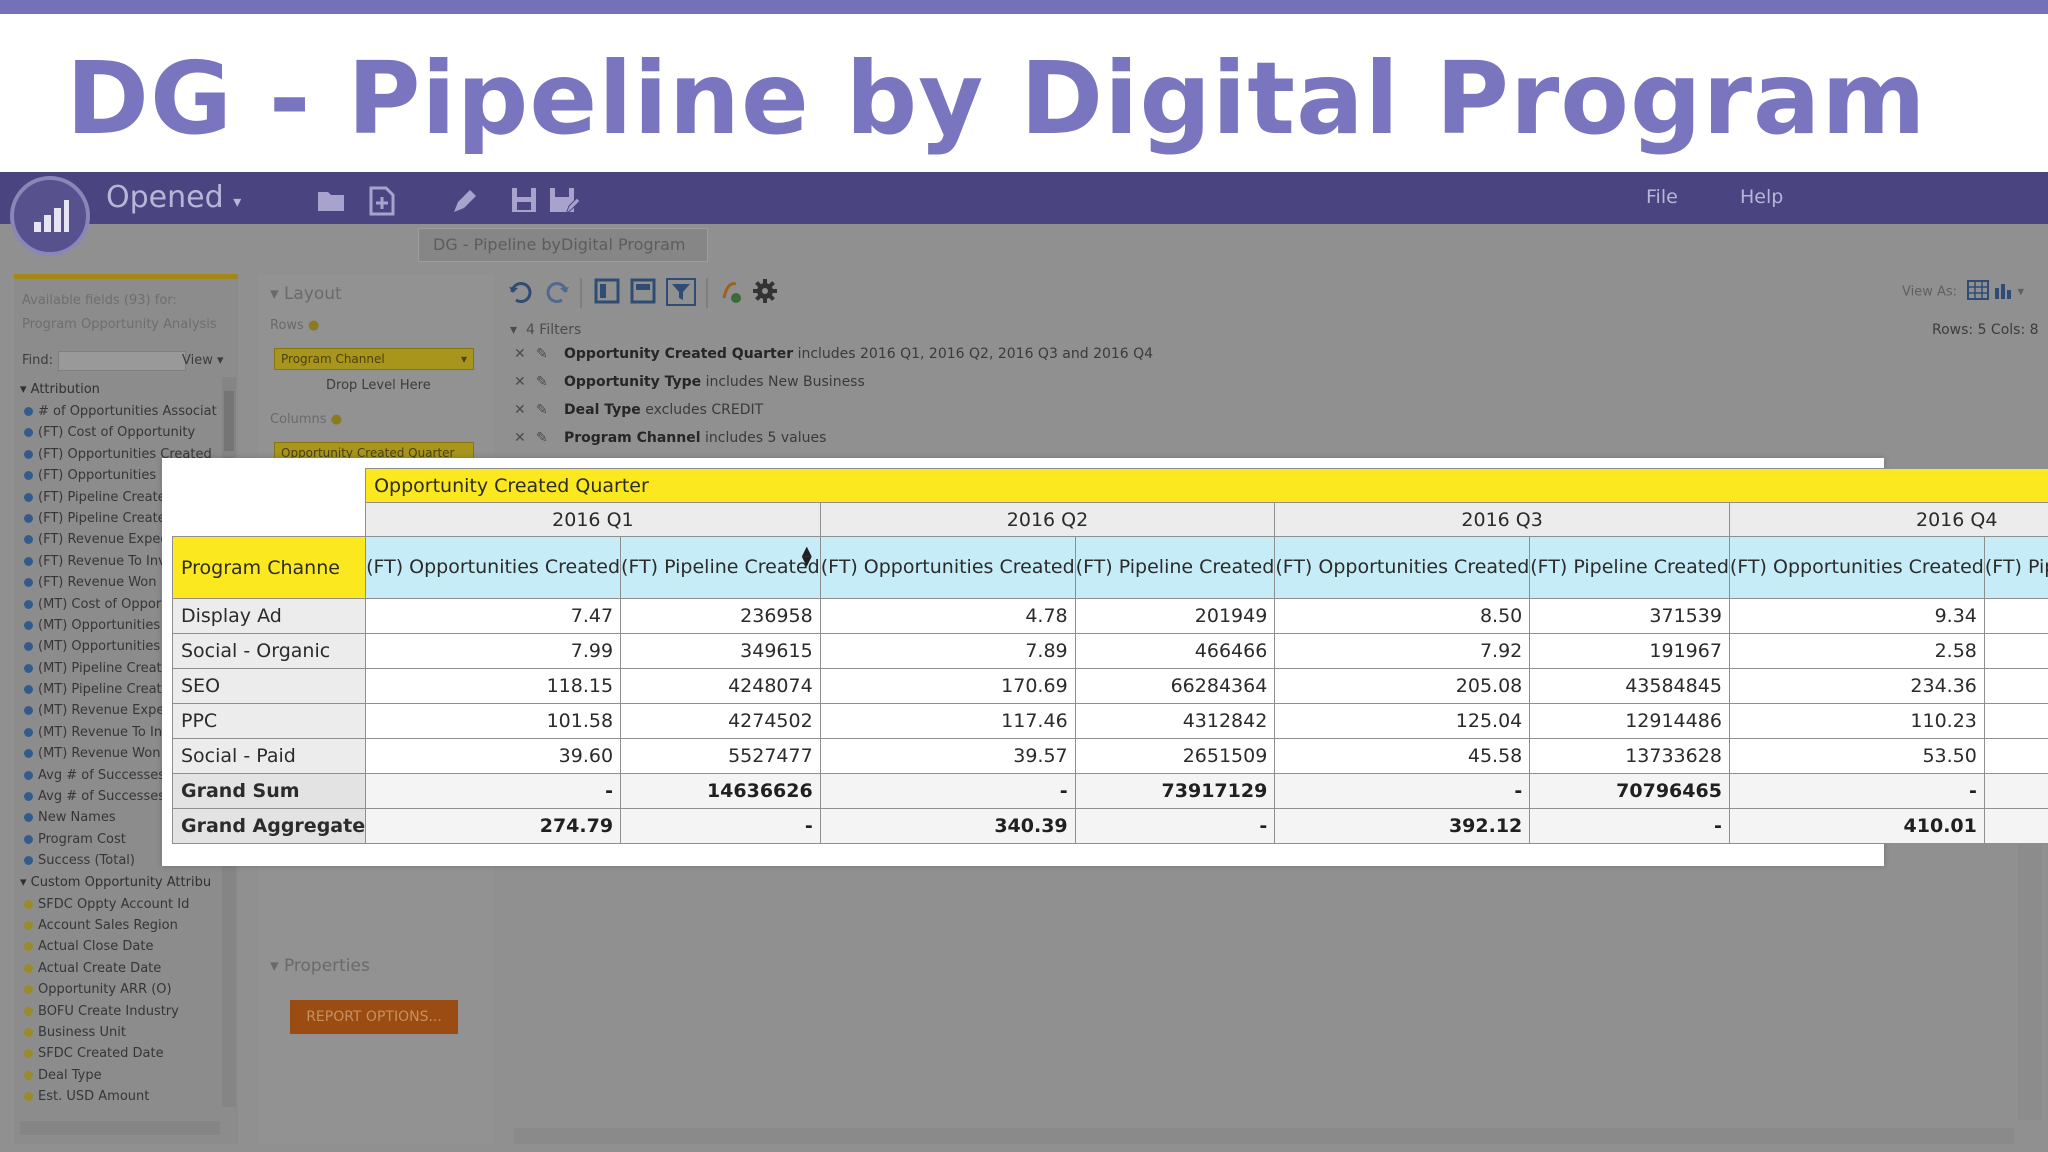 The width and height of the screenshot is (2048, 1152). Describe the element at coordinates (521, 294) in the screenshot. I see `undo-icon` at that location.